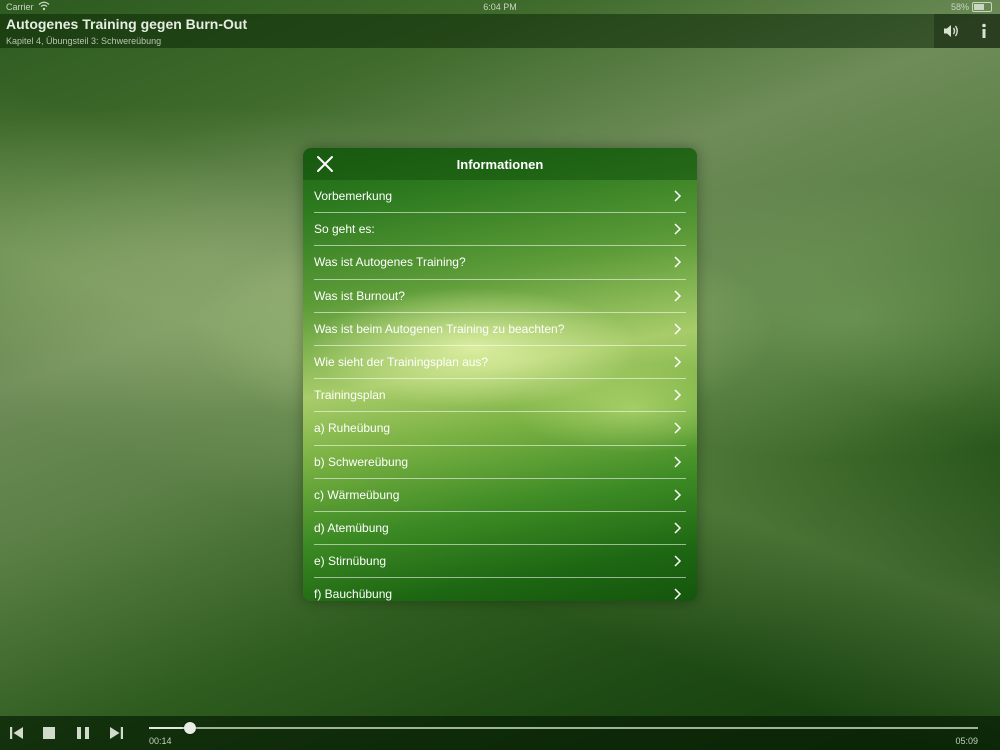  What do you see at coordinates (500, 562) in the screenshot?
I see `list-item-stirnuebung: e) Stirnübung` at bounding box center [500, 562].